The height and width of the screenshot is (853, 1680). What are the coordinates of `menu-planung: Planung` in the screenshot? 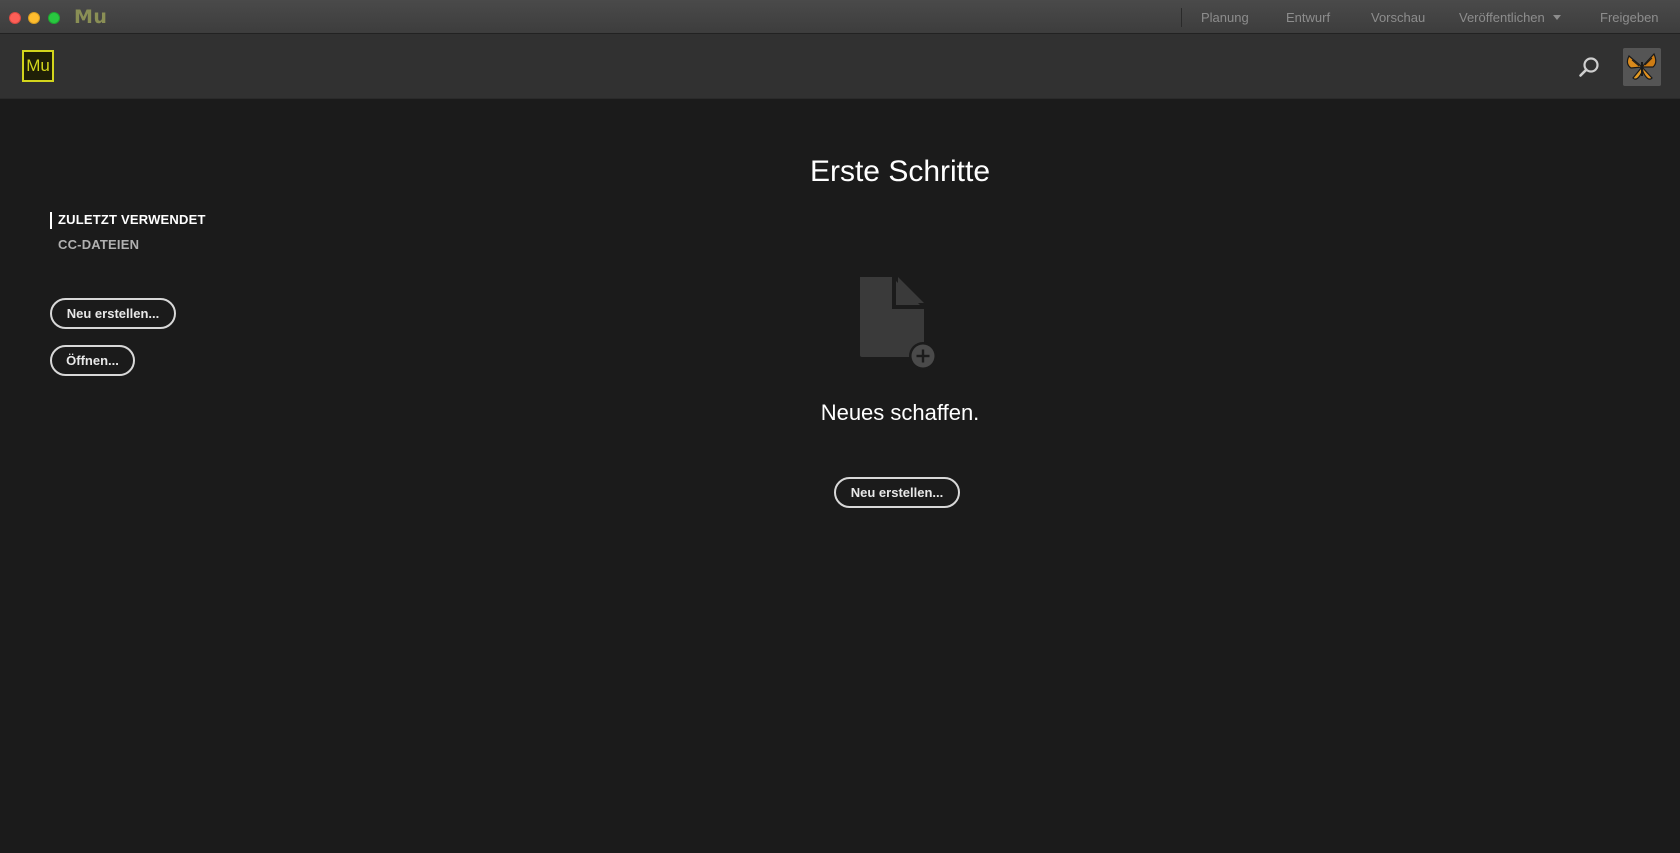 It's located at (1225, 18).